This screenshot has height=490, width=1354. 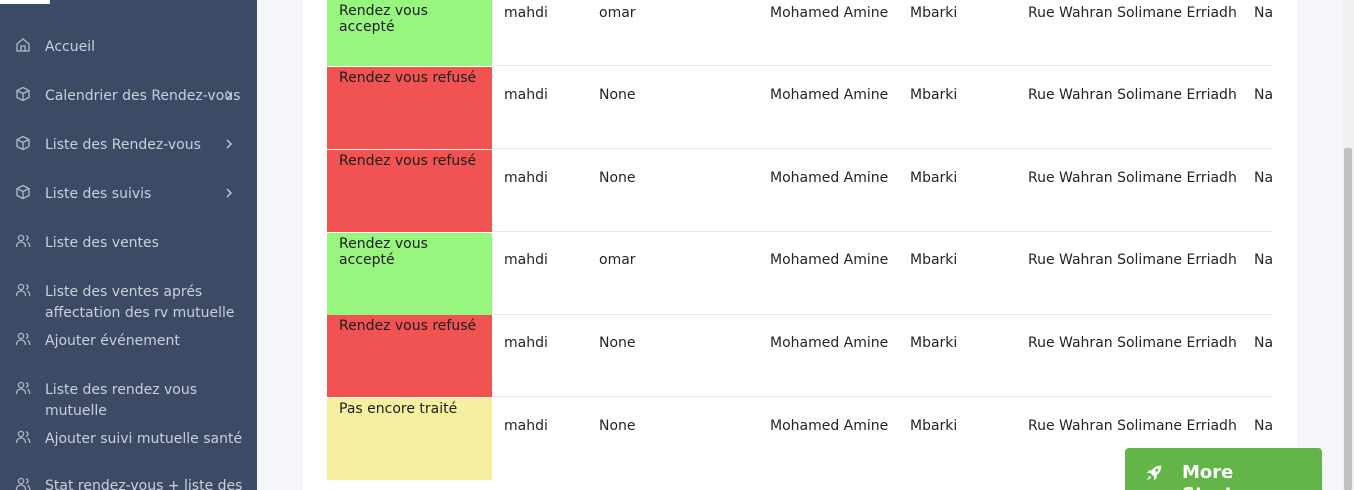 I want to click on sidebar-item-label: Calendrier des Rendez-vous, so click(x=143, y=96).